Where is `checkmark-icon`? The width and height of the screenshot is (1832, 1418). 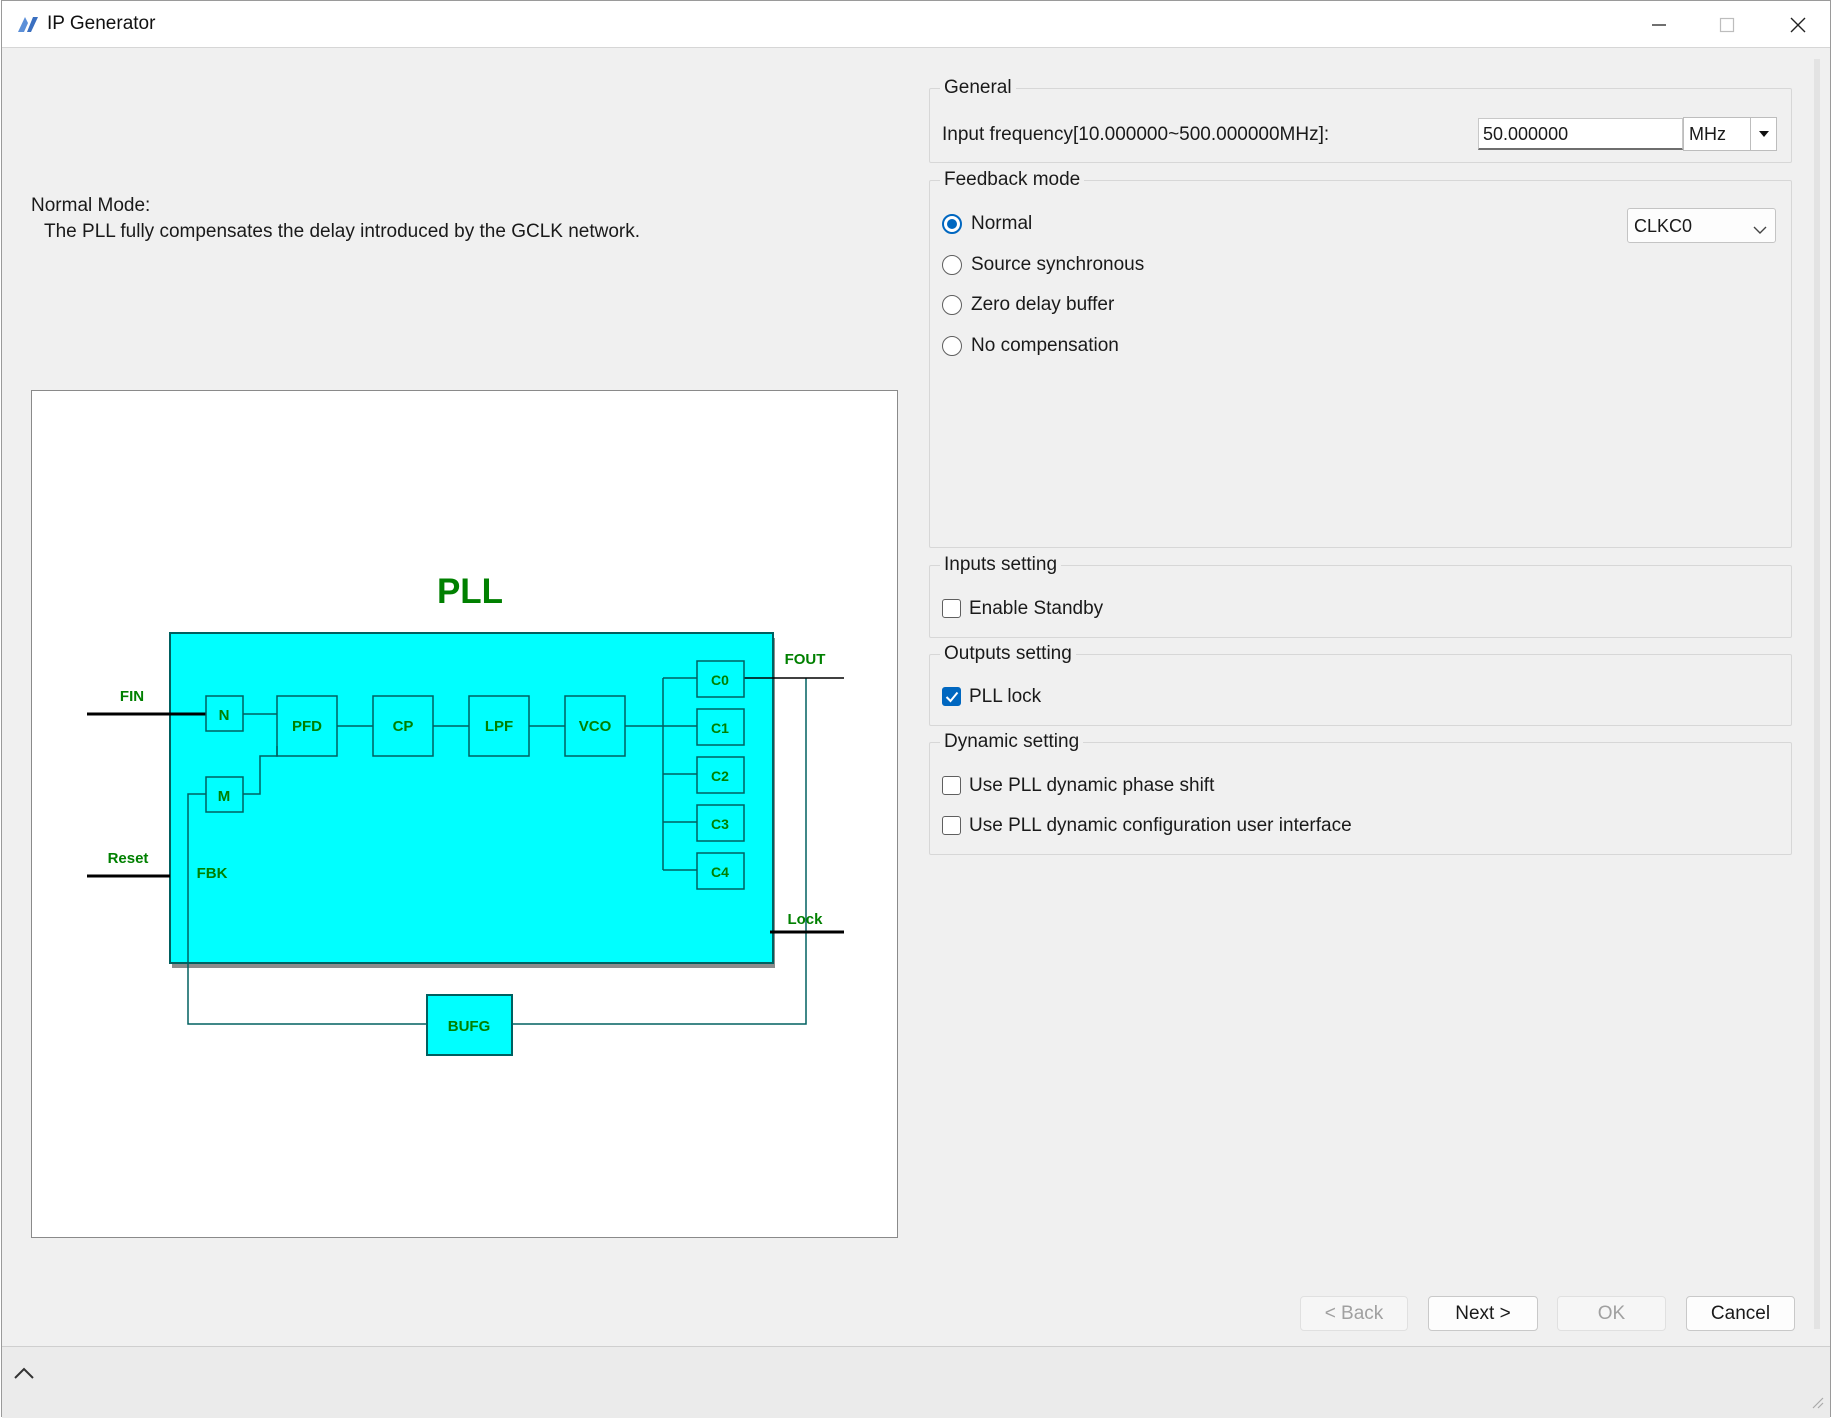 checkmark-icon is located at coordinates (952, 697).